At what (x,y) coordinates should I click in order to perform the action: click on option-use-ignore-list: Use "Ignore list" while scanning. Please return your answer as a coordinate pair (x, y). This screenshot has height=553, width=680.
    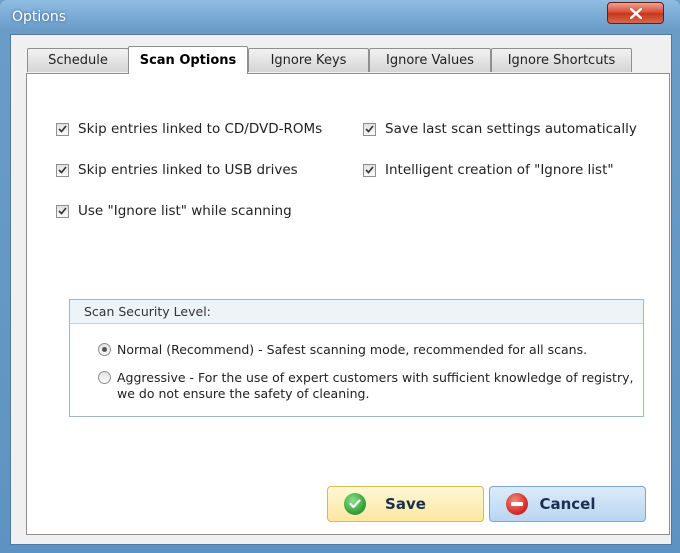
    Looking at the image, I should click on (174, 211).